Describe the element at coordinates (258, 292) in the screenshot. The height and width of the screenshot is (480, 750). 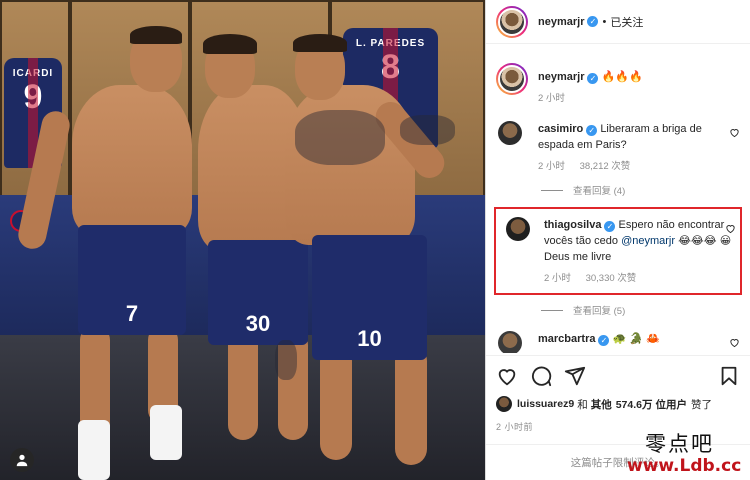
I see `shorts-number: 30` at that location.